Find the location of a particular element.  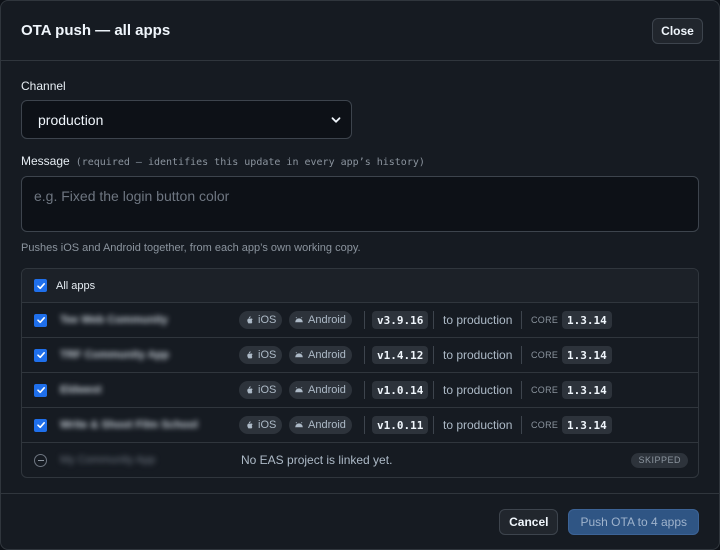

minus-circle-icon is located at coordinates (40, 460).